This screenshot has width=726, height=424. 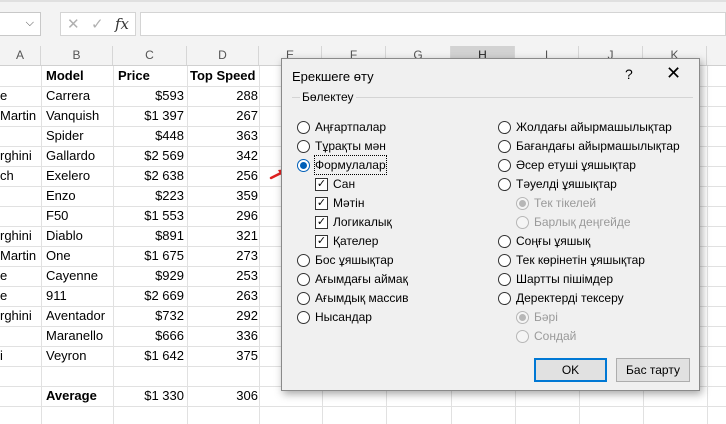 I want to click on cell: Carrera, so click(x=79, y=96).